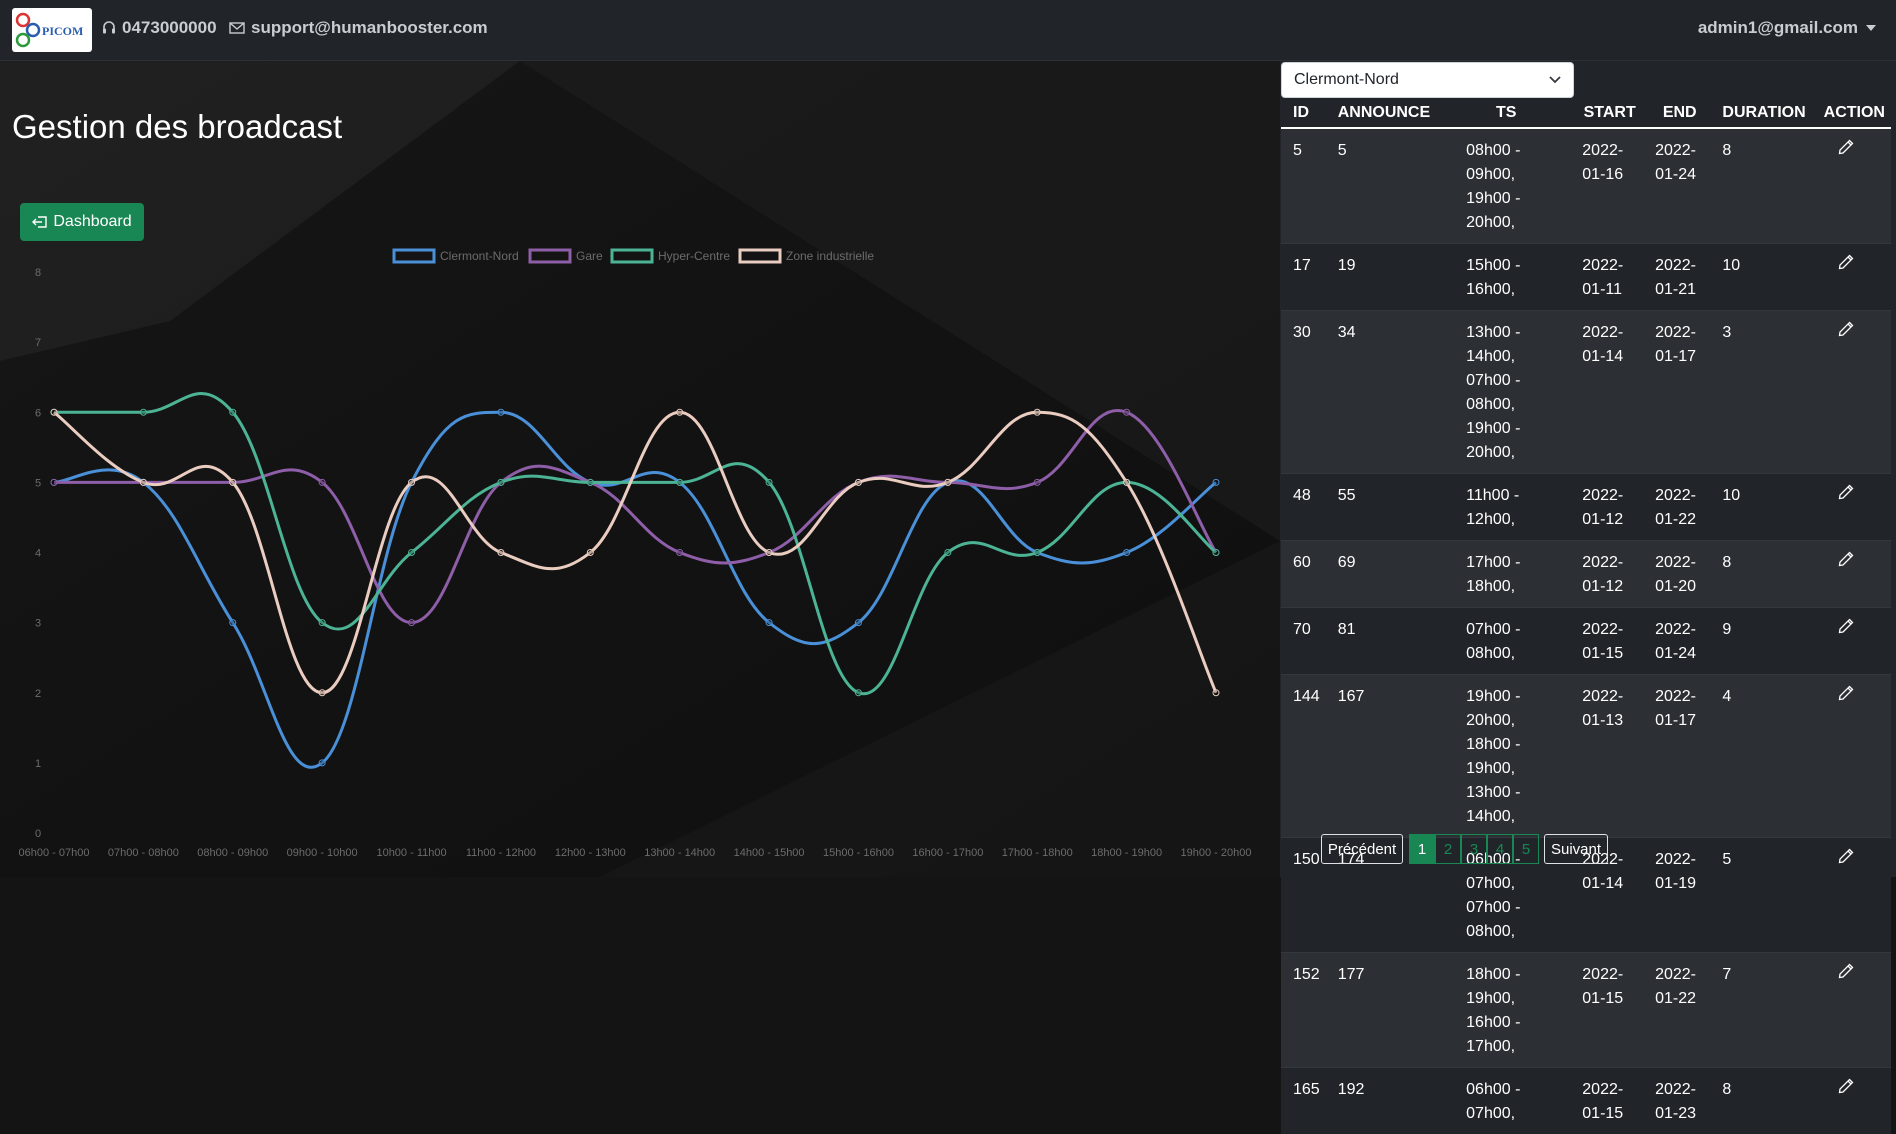  Describe the element at coordinates (169, 28) in the screenshot. I see `phone-number: 0473000000` at that location.